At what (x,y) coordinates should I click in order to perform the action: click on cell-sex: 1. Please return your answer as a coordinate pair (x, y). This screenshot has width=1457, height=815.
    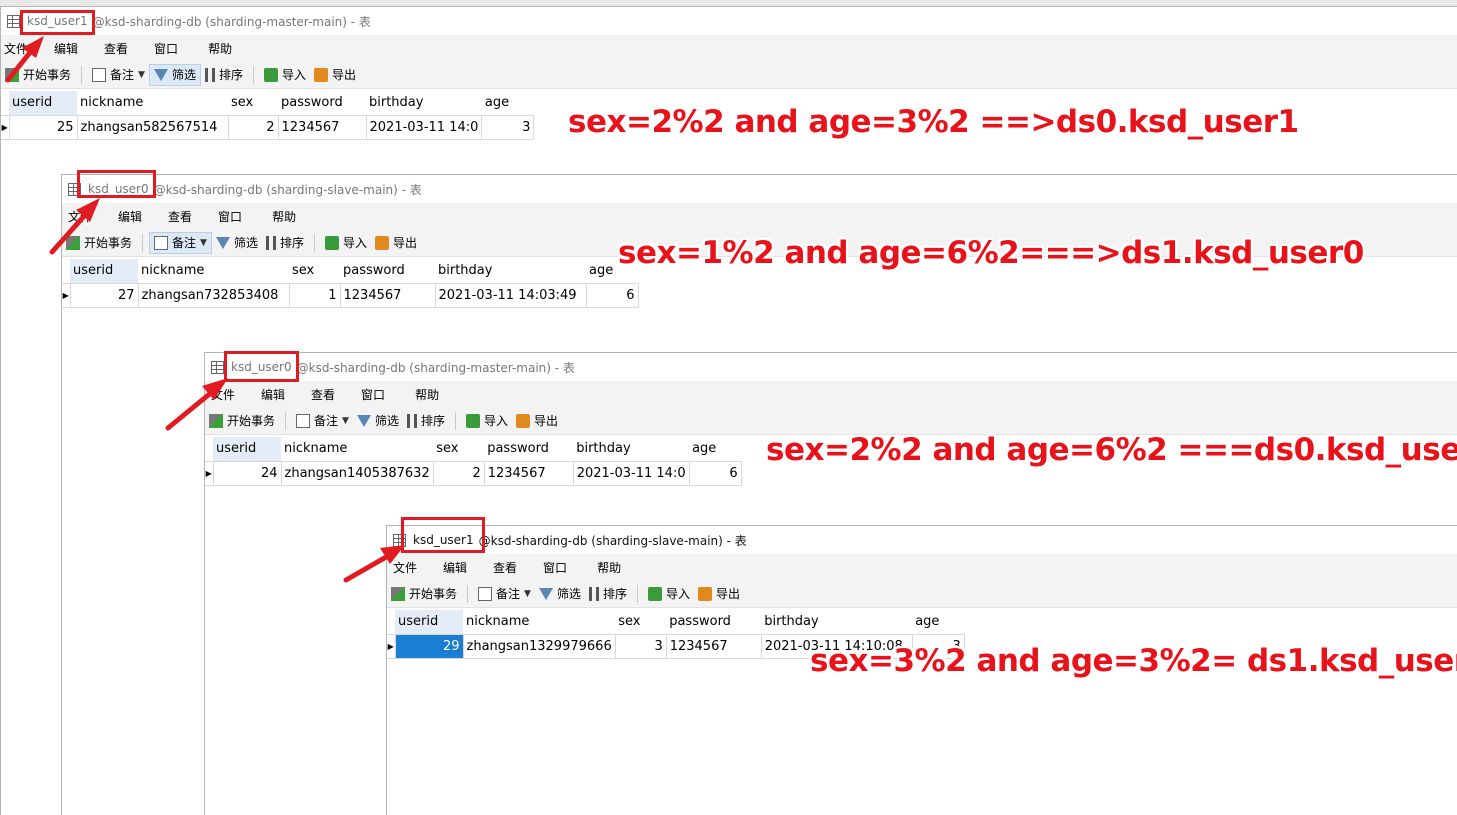
    Looking at the image, I should click on (315, 295).